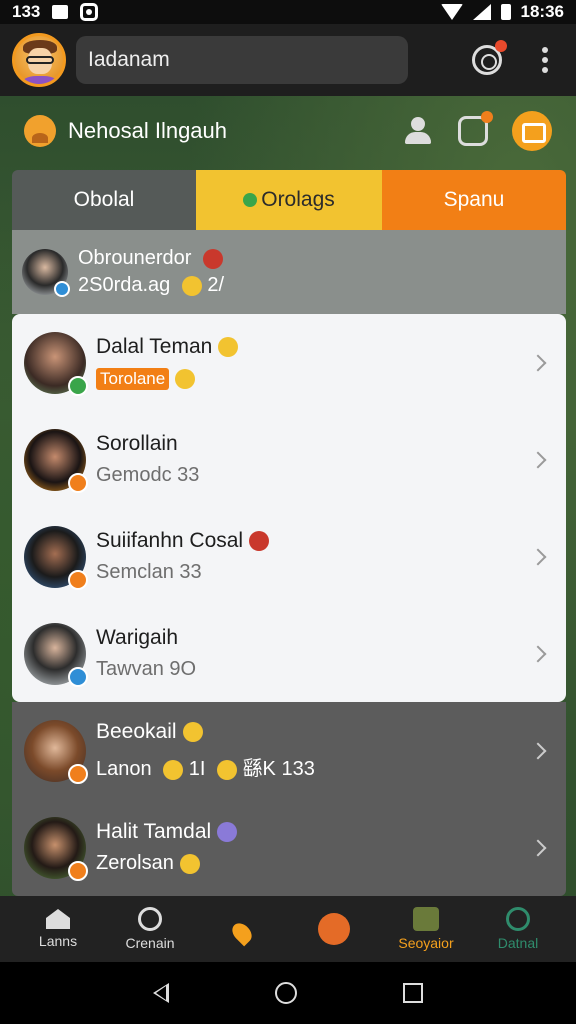  What do you see at coordinates (146, 669) in the screenshot?
I see `contact-subtitle: Tawvan 9O` at bounding box center [146, 669].